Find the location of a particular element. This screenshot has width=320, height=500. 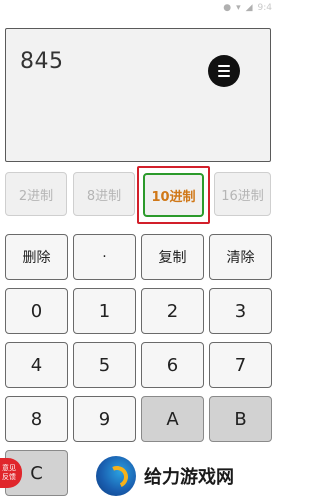

digit-4-button: 4 is located at coordinates (36, 365).